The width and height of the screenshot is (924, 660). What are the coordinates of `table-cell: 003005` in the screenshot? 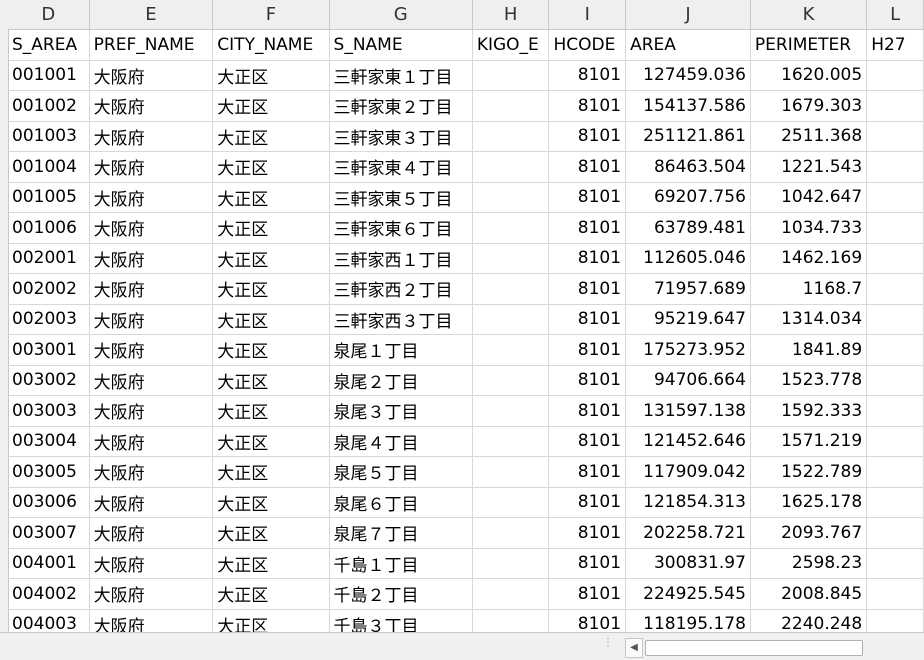 It's located at (49, 472).